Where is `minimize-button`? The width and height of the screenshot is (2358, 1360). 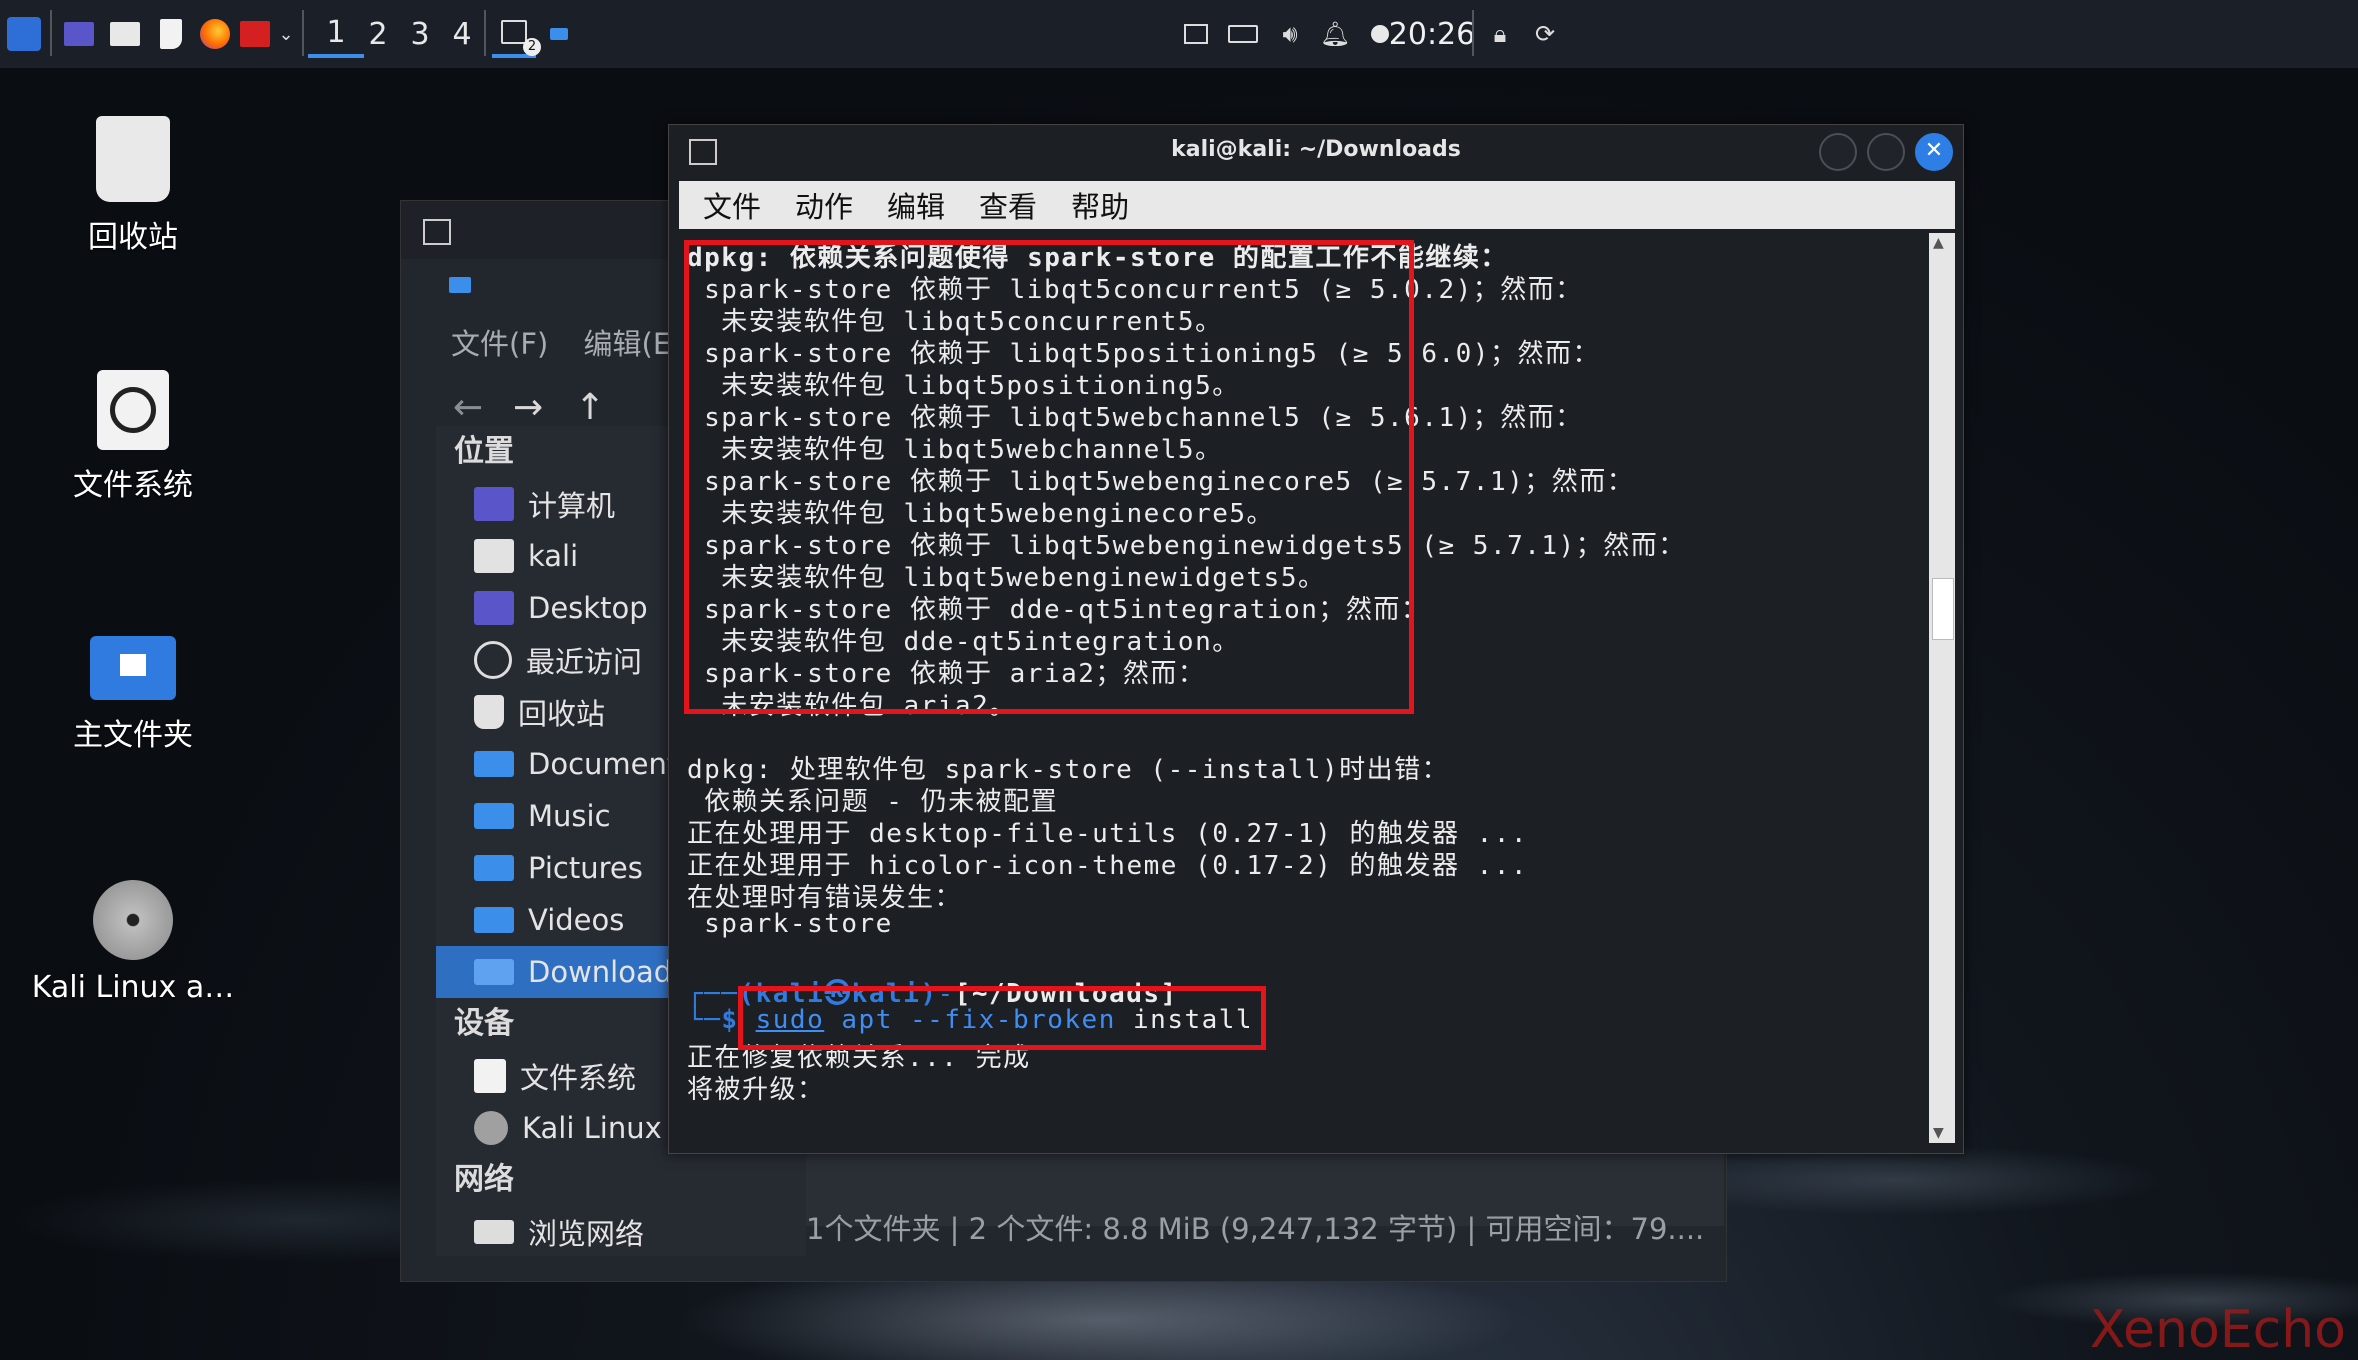
minimize-button is located at coordinates (1838, 152).